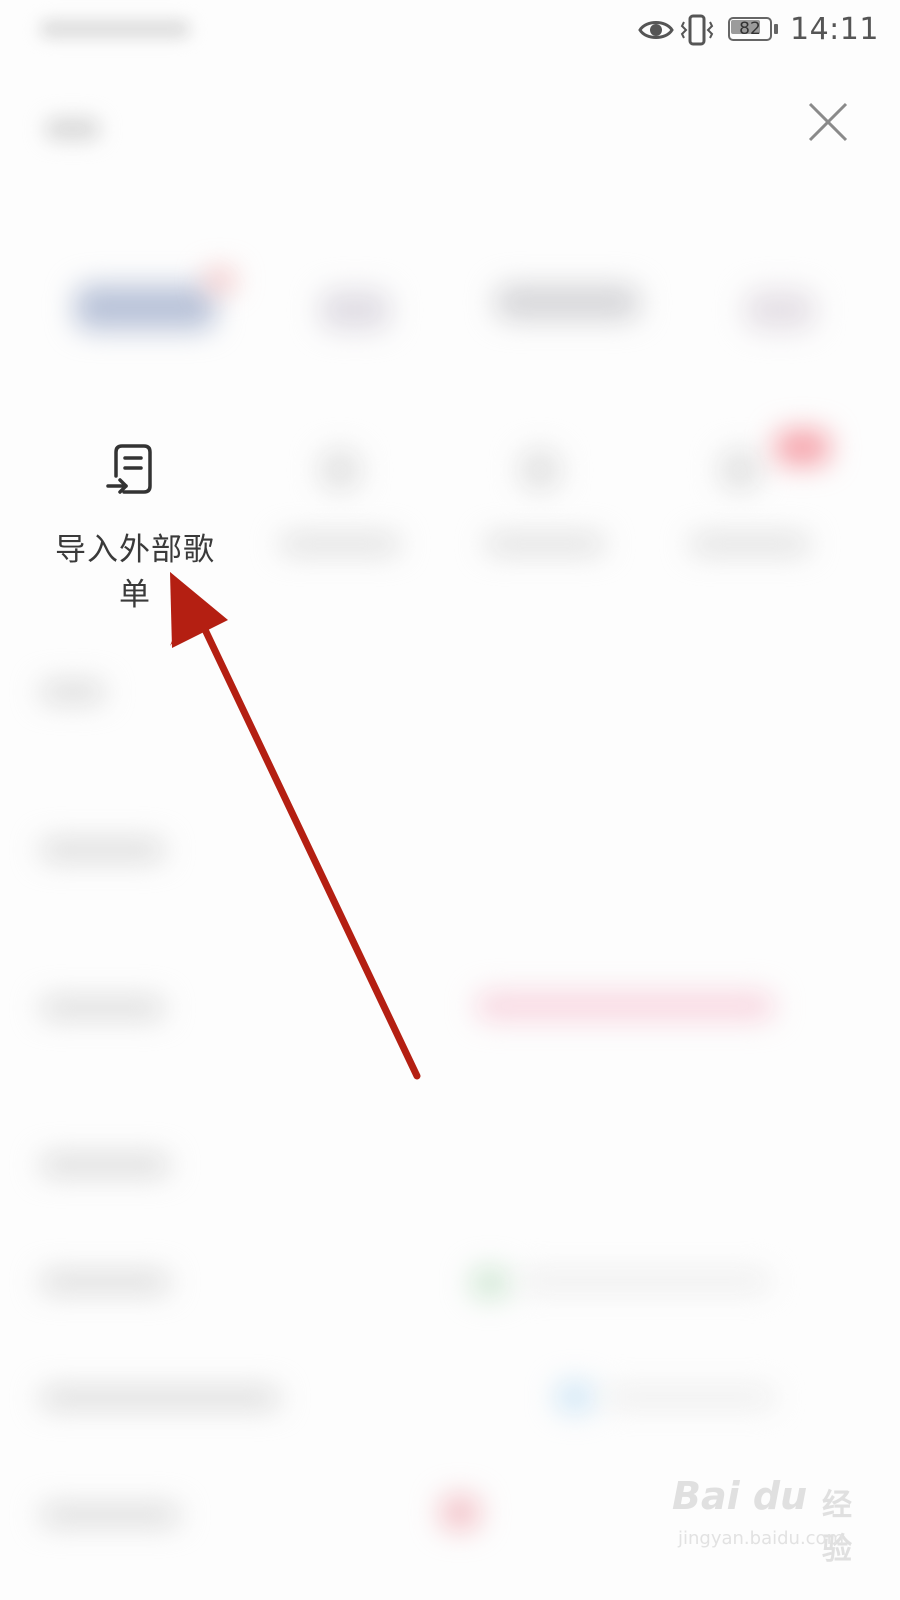  I want to click on status-bar: 82 14:11, so click(450, 32).